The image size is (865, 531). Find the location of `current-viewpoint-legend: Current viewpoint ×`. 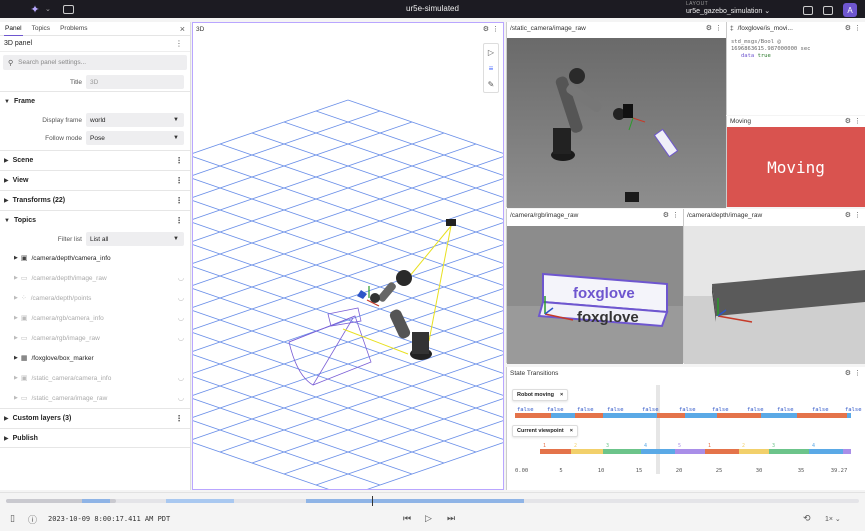

current-viewpoint-legend: Current viewpoint × is located at coordinates (545, 431).